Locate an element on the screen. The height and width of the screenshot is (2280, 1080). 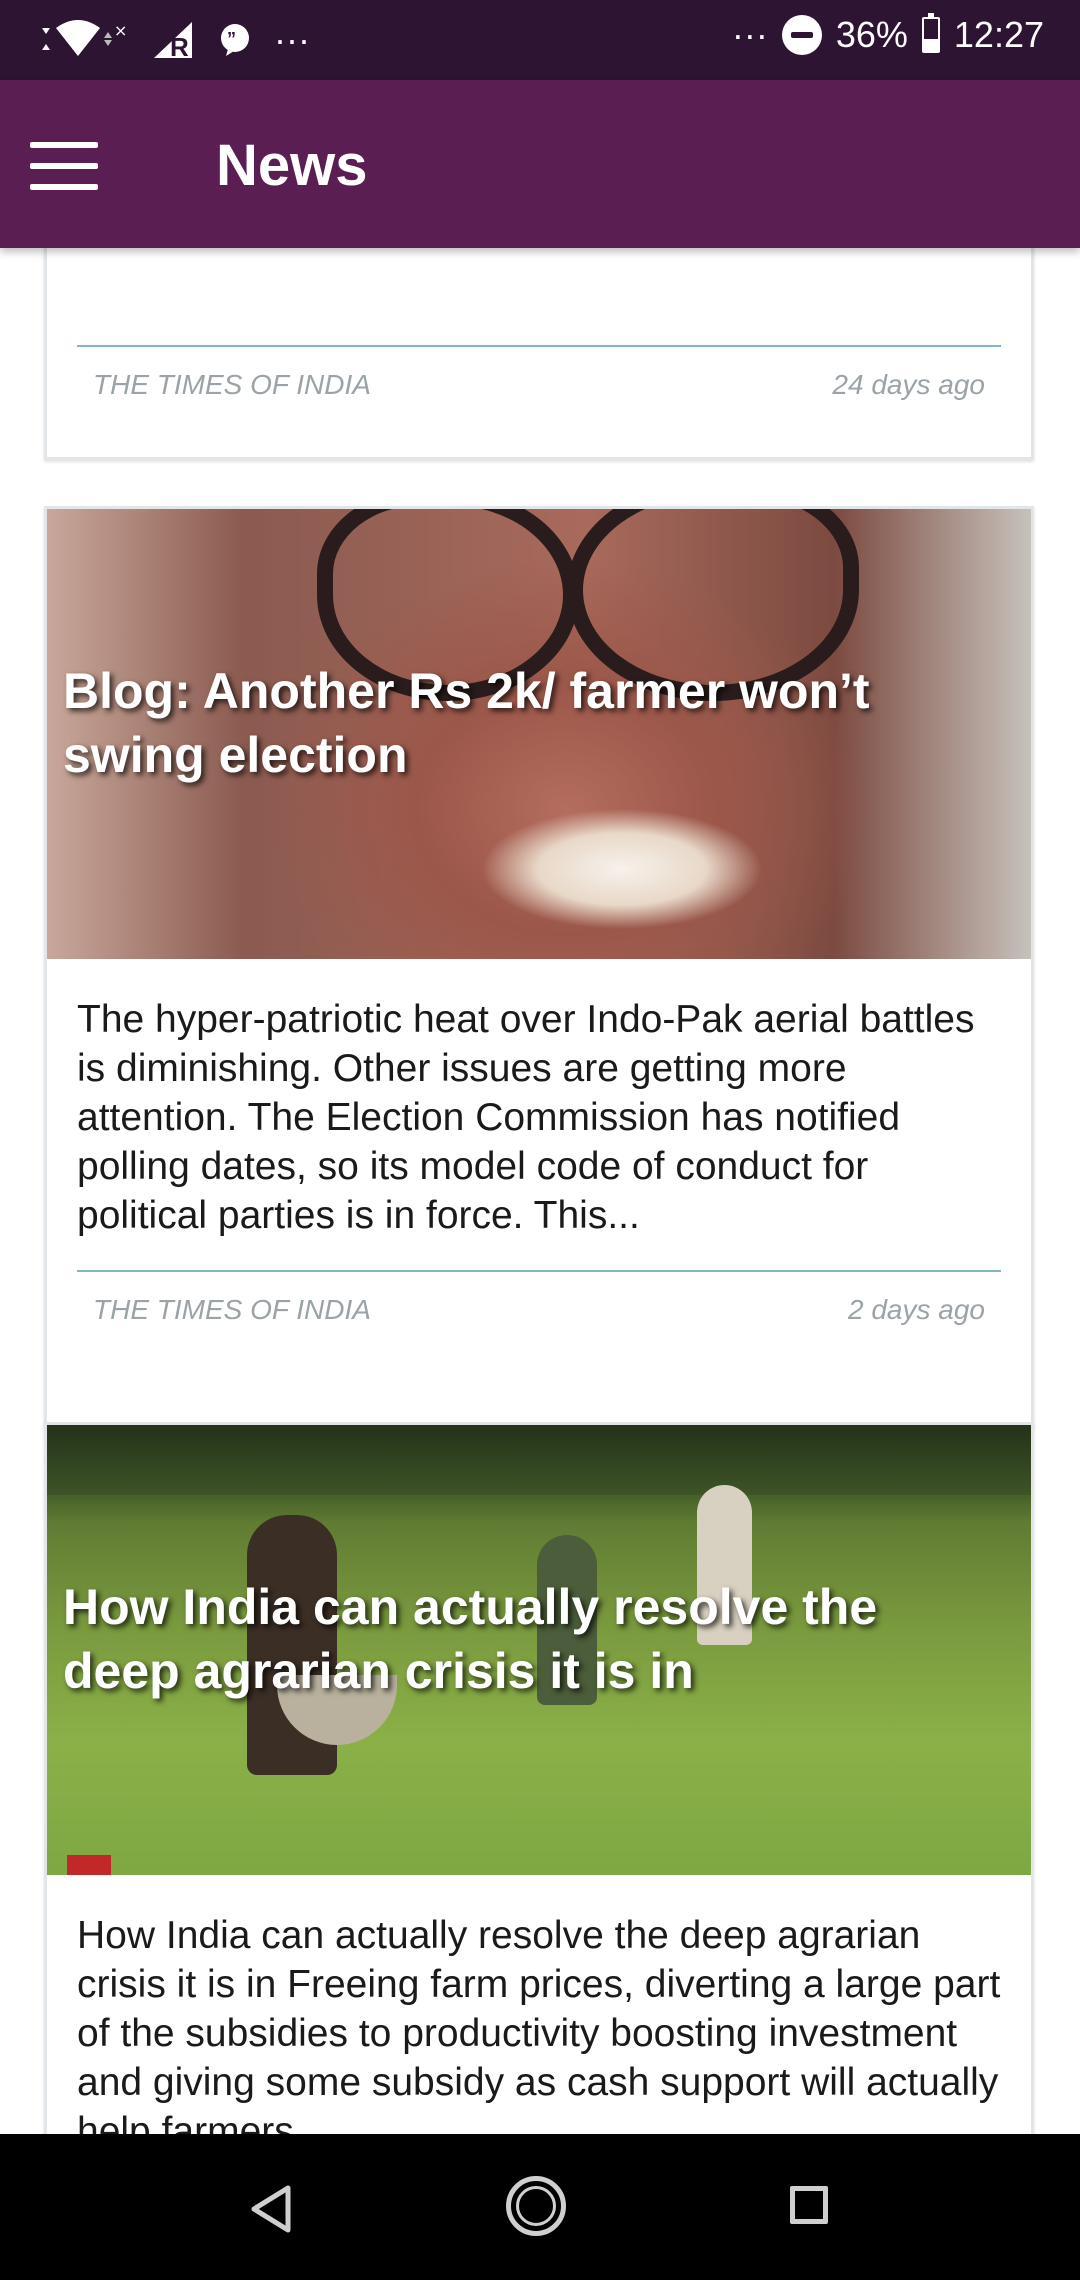
signal-icon: R is located at coordinates (174, 40).